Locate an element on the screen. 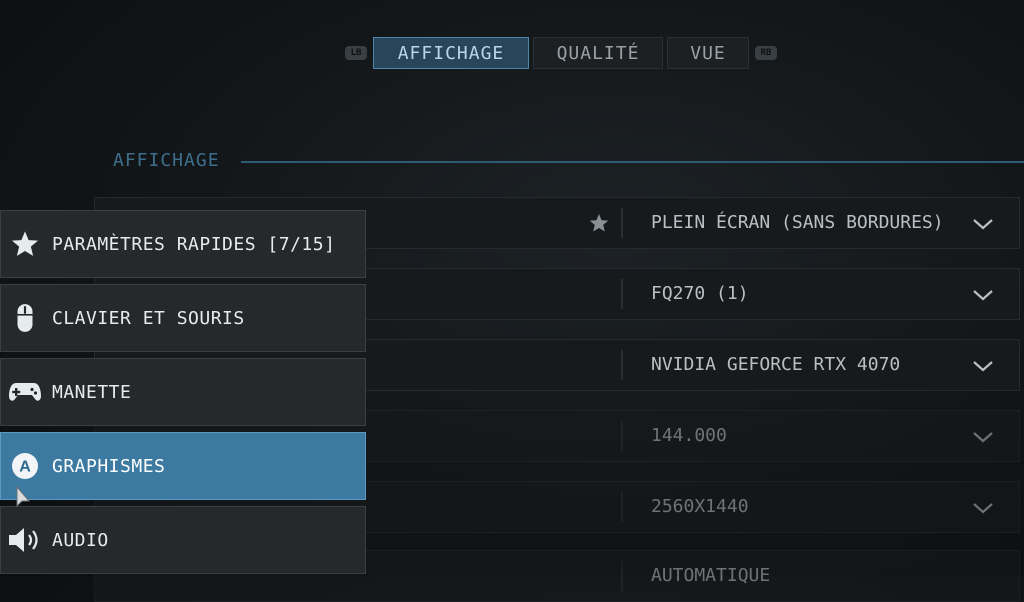 Image resolution: width=1024 pixels, height=602 pixels. setting-value: FQ270 (1) is located at coordinates (700, 293).